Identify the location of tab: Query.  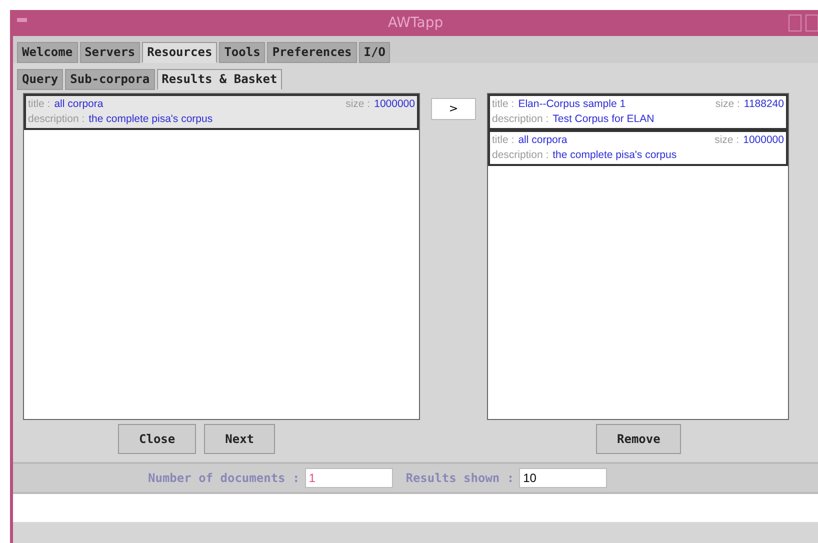
(40, 79).